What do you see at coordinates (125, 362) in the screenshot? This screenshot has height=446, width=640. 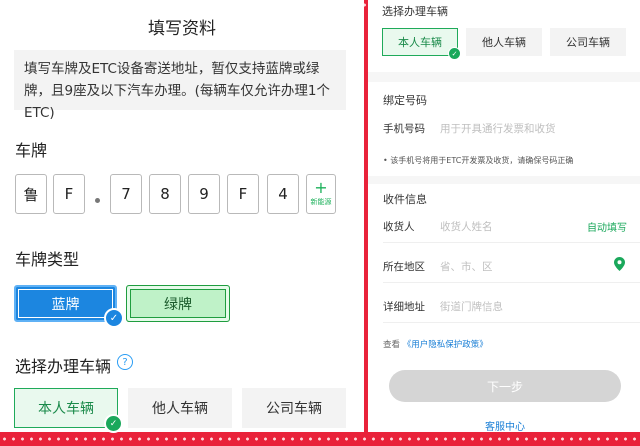 I see `help-icon: ?` at bounding box center [125, 362].